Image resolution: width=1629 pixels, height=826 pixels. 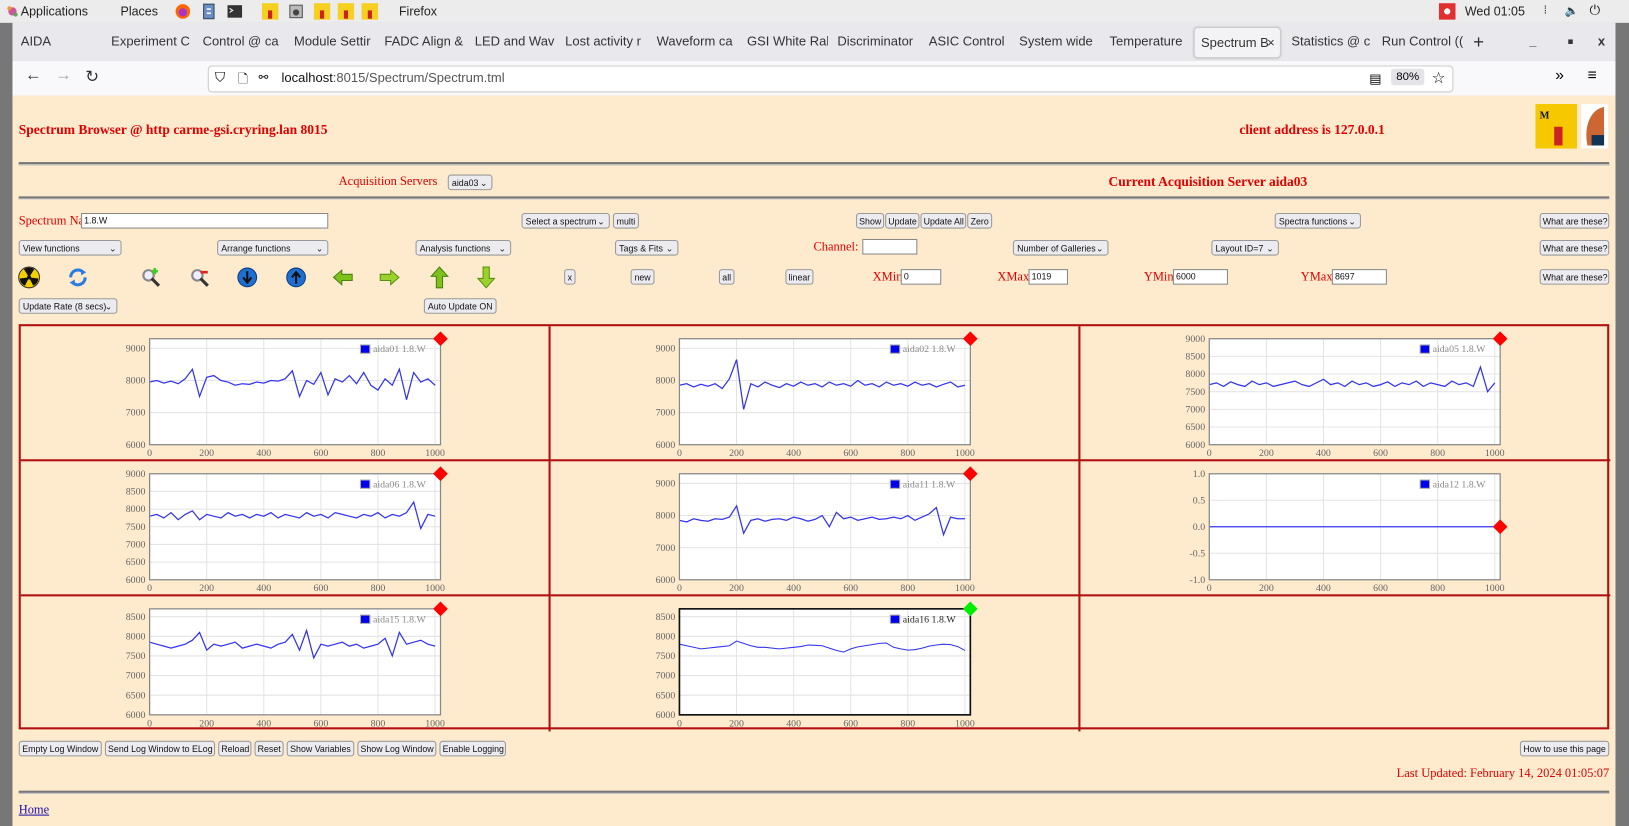 What do you see at coordinates (647, 248) in the screenshot?
I see `tags-fits-dropdown: Tags & Fits ⌄` at bounding box center [647, 248].